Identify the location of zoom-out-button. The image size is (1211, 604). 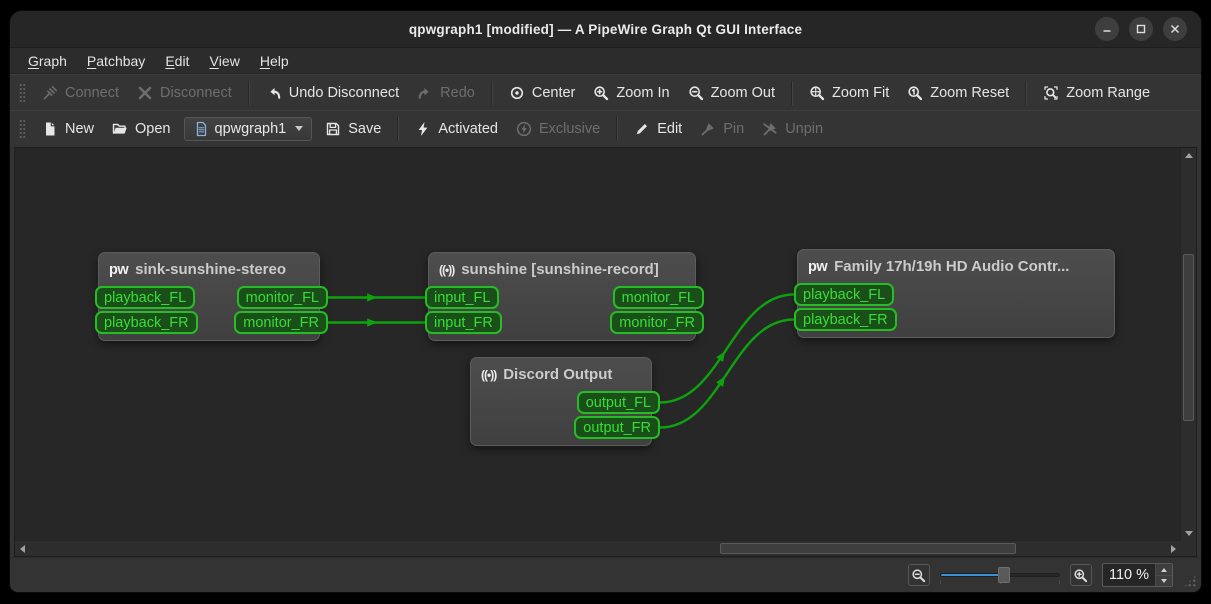
(918, 575).